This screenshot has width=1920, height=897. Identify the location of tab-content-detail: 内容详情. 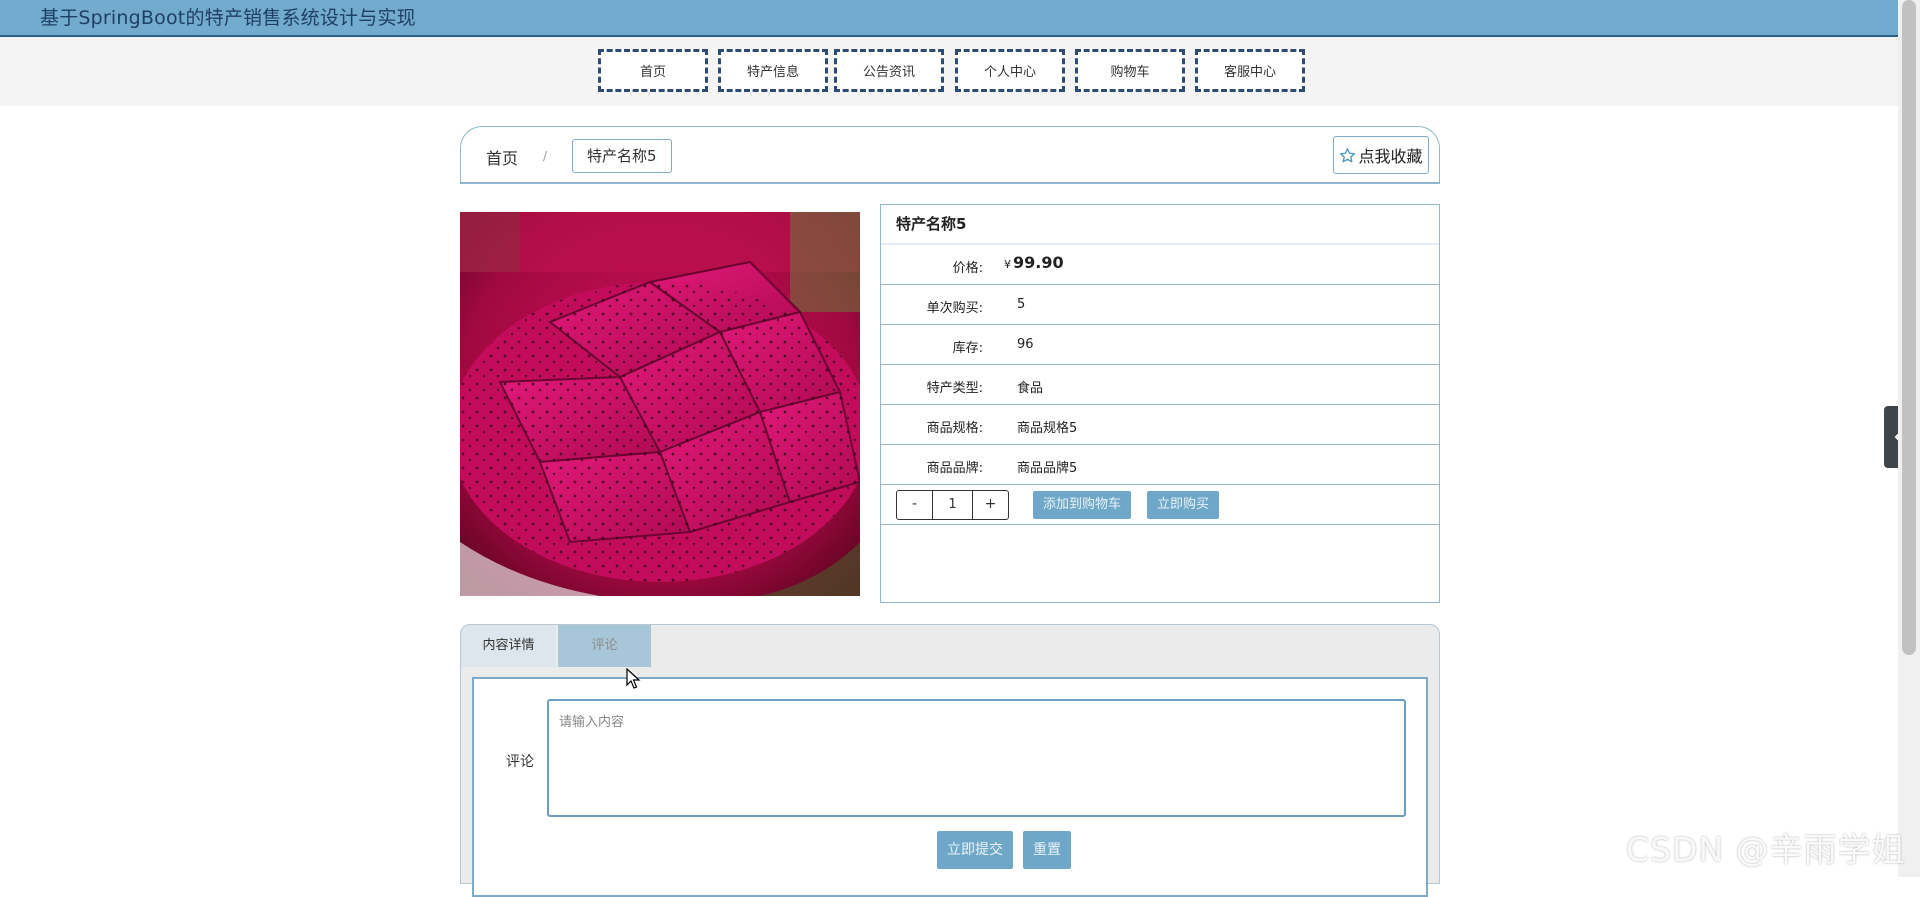
(508, 646).